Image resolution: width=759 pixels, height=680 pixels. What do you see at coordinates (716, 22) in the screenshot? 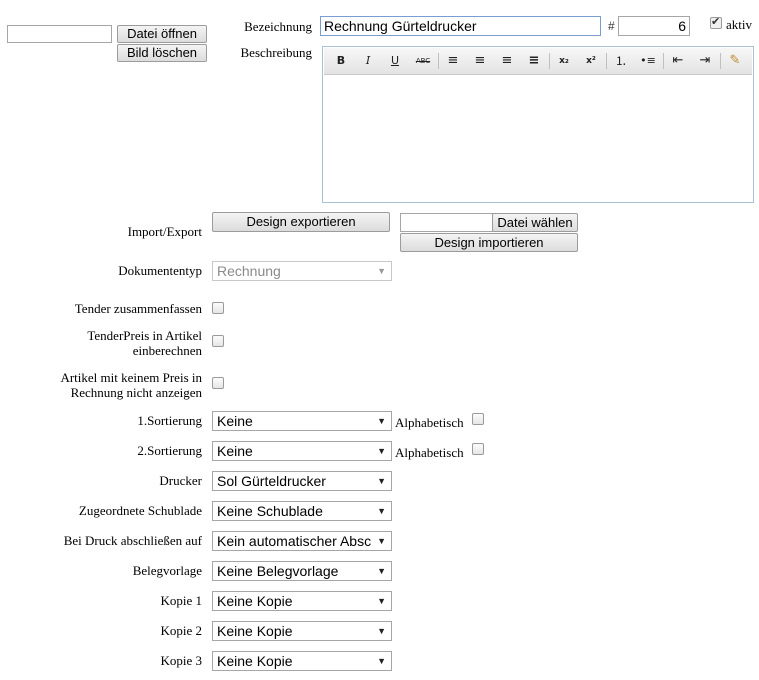
I see `active-checkbox` at bounding box center [716, 22].